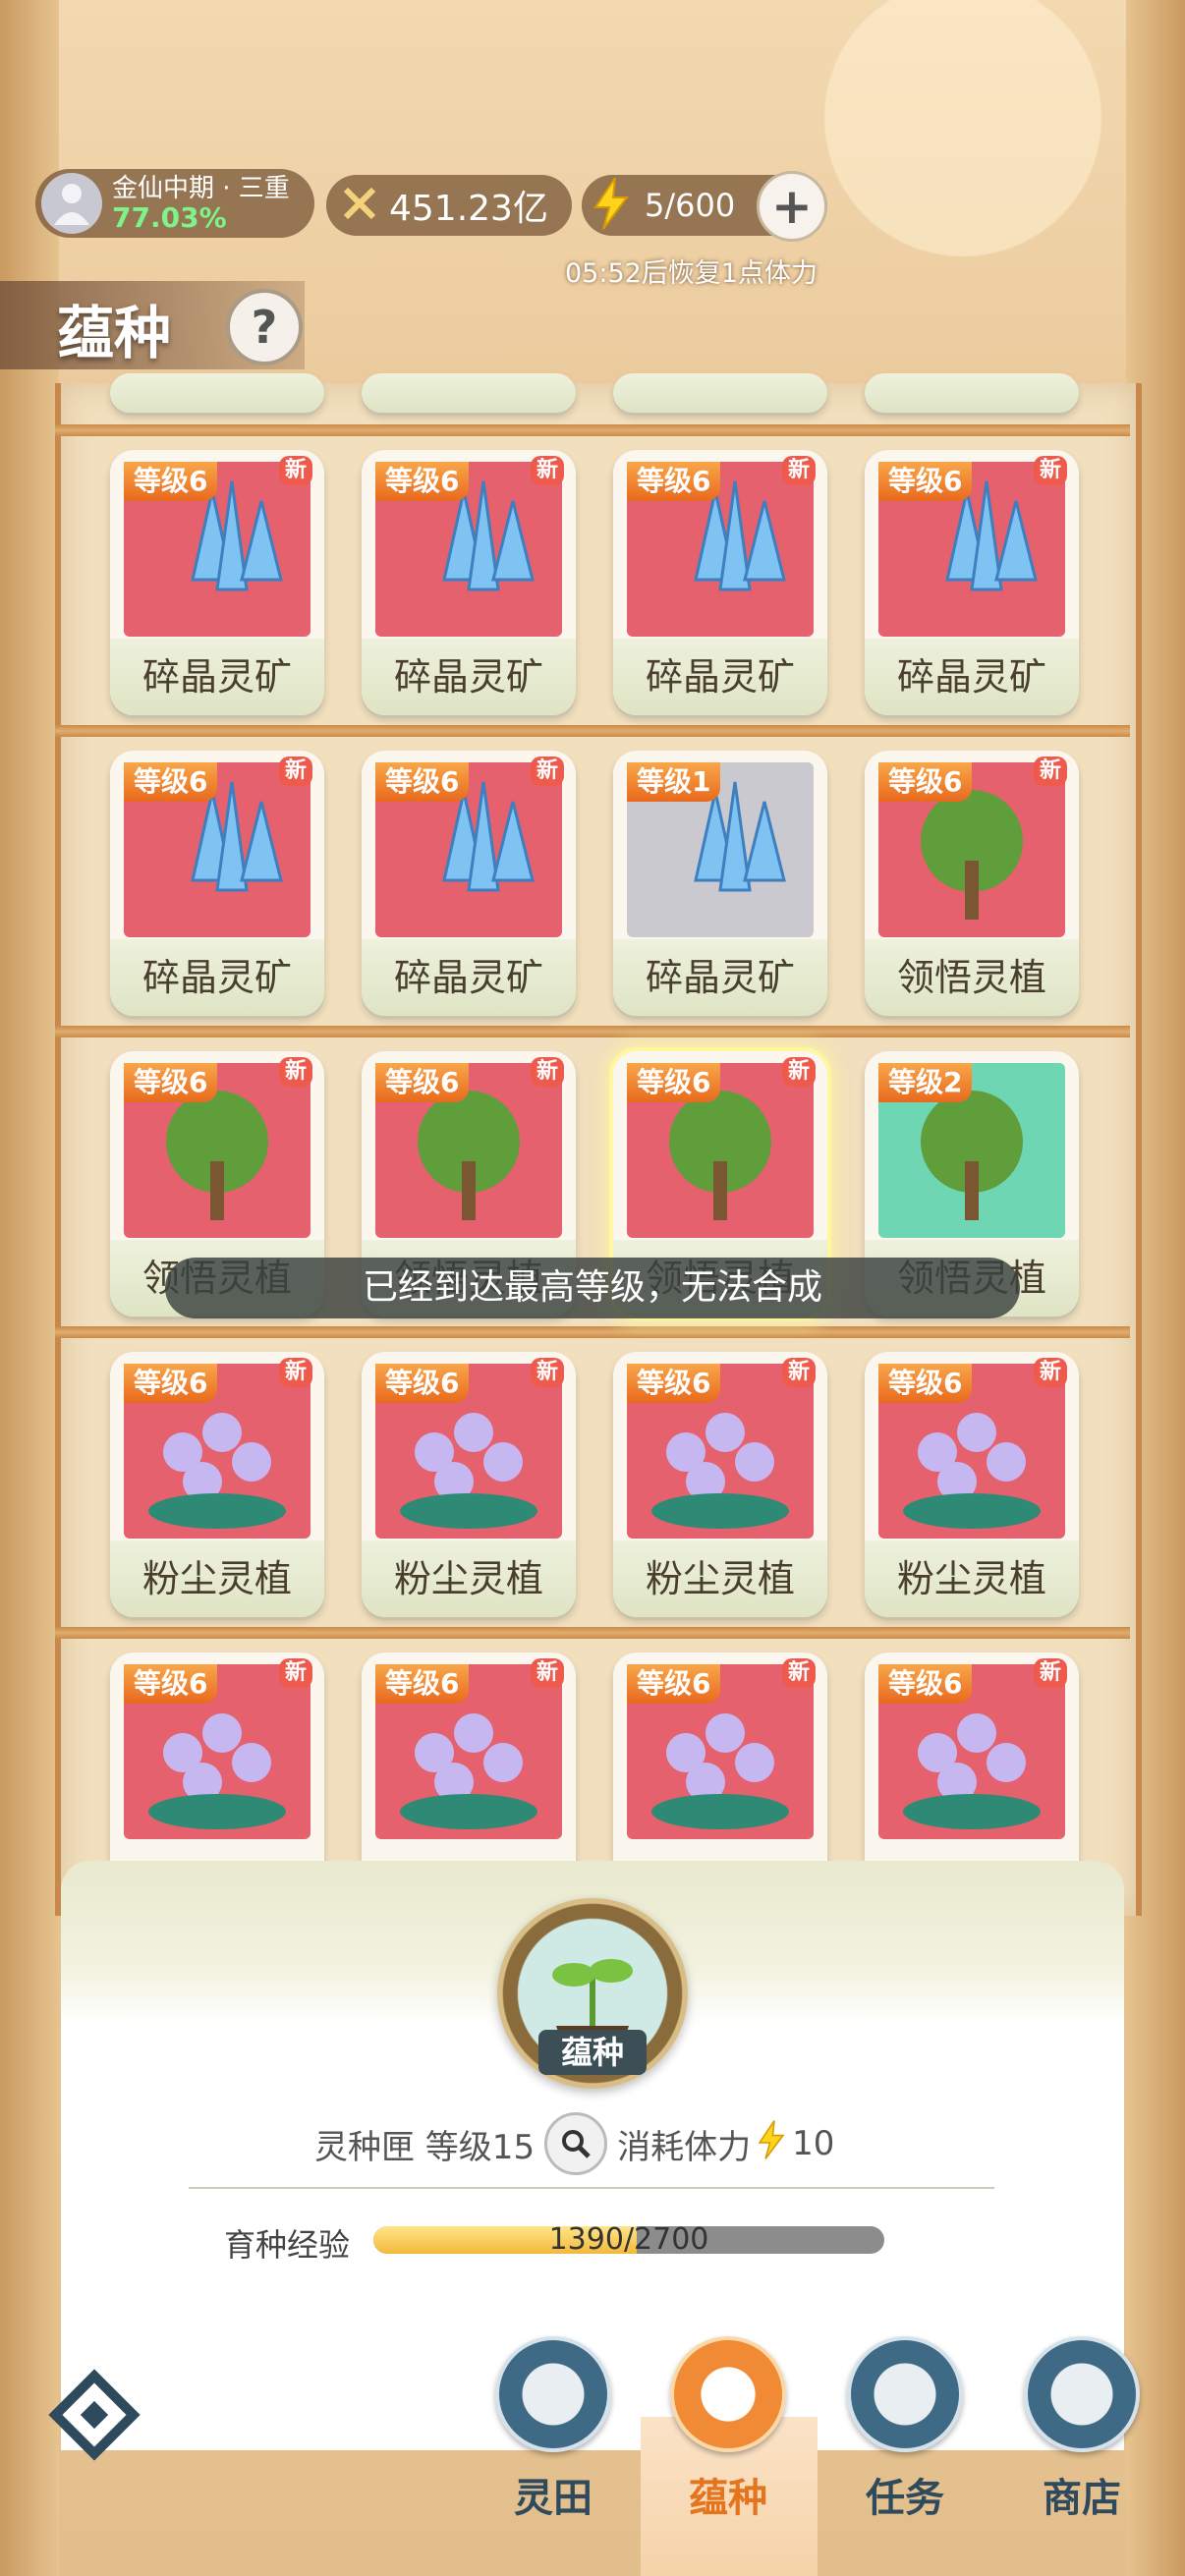  What do you see at coordinates (691, 205) in the screenshot?
I see `stamina-value: 5/600` at bounding box center [691, 205].